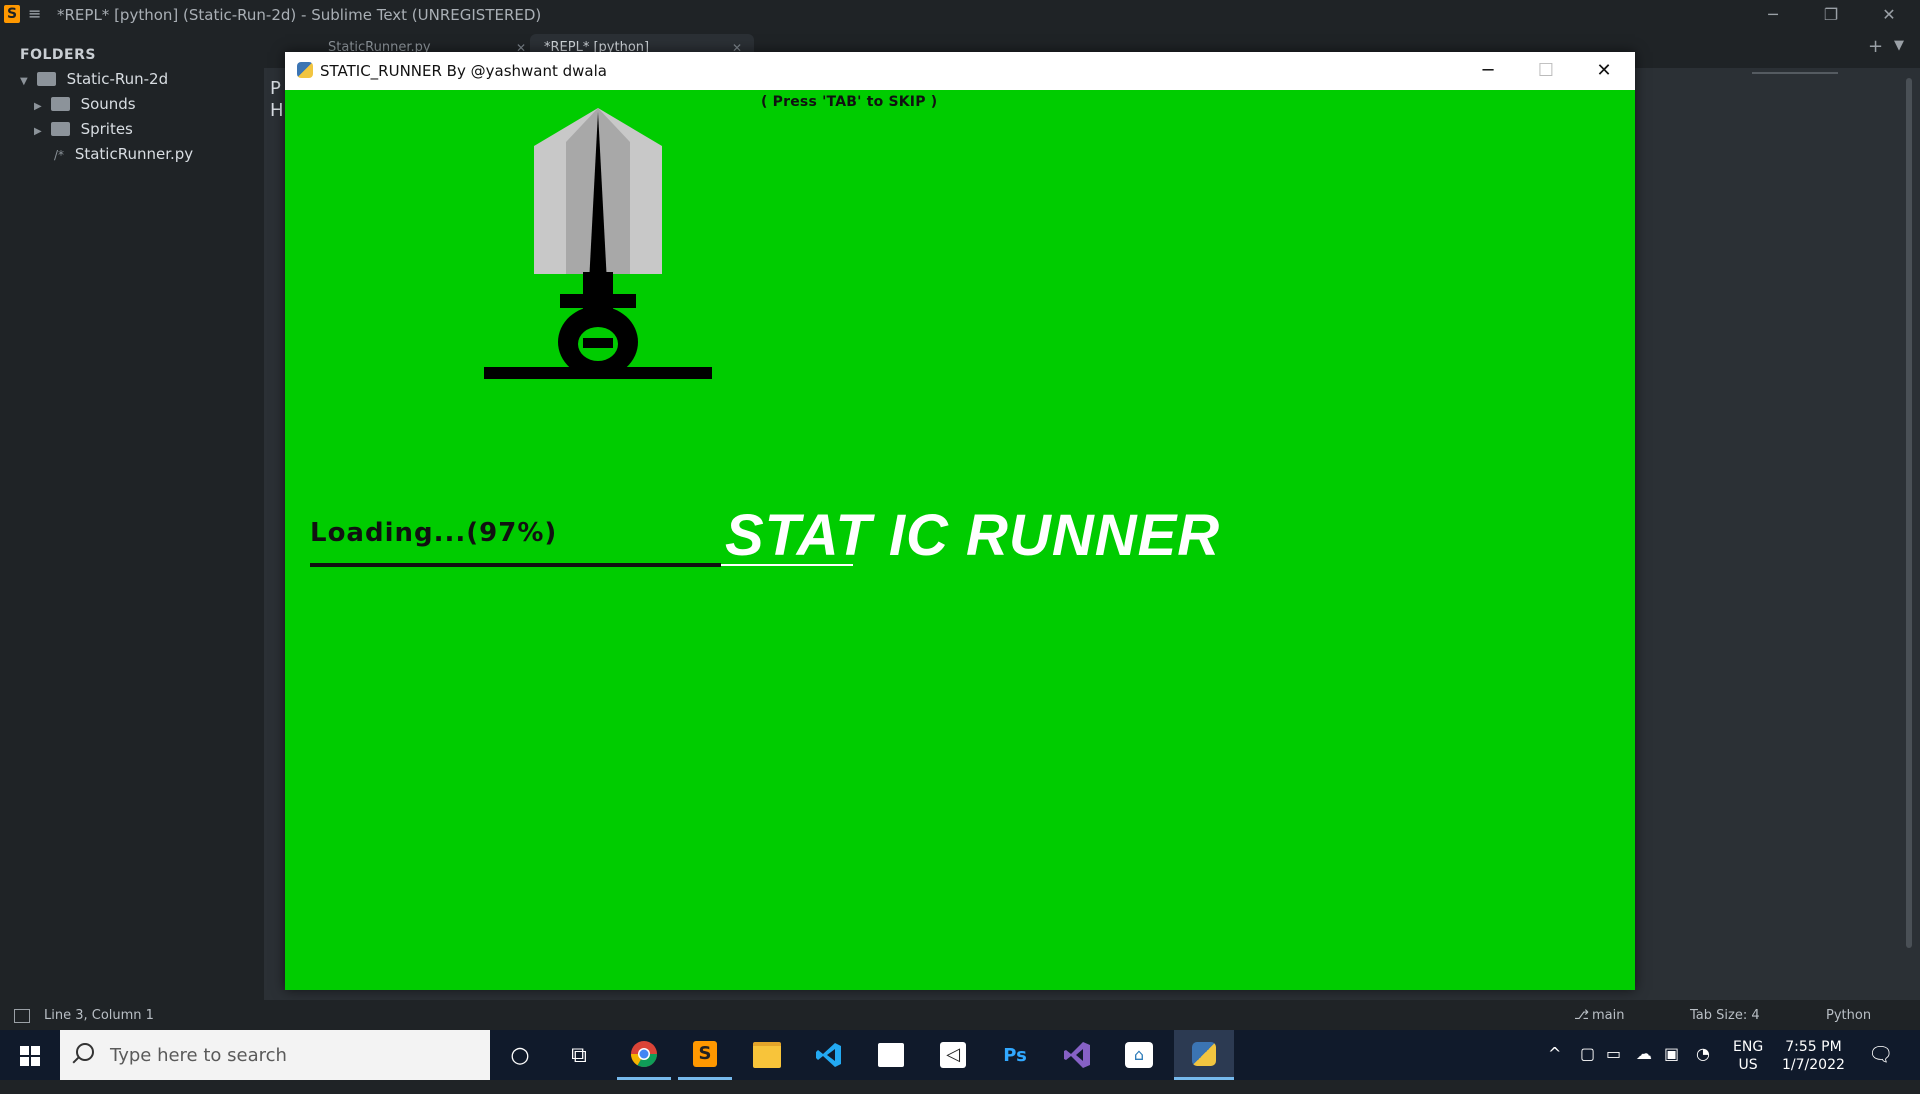  I want to click on sidebar-item-staticrunner: /* StaticRunner.py, so click(123, 154).